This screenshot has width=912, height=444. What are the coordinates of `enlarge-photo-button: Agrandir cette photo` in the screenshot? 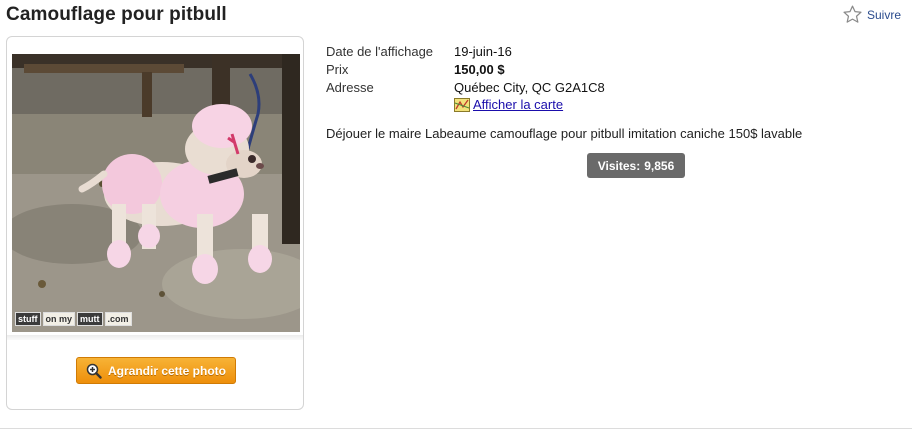 It's located at (156, 370).